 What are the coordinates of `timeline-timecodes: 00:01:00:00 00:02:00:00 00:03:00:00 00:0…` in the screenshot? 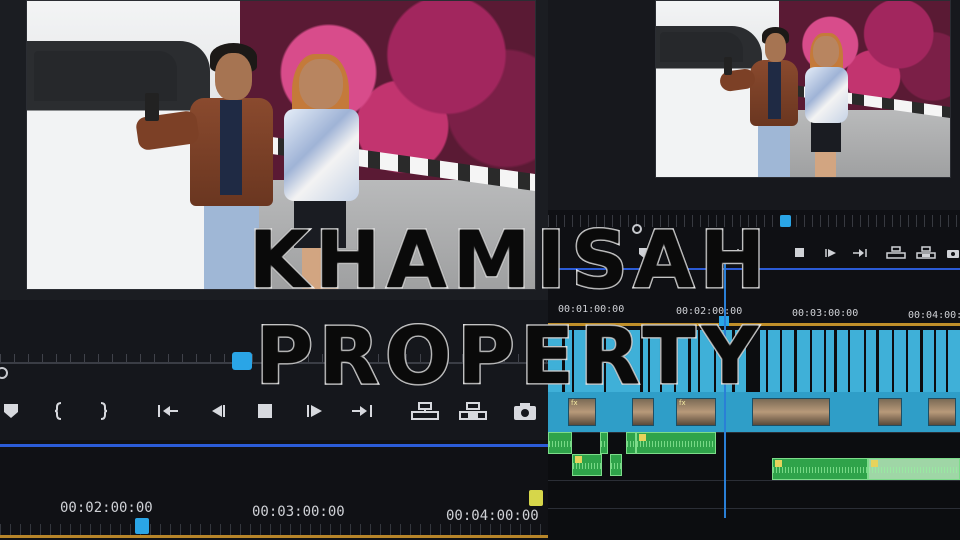 It's located at (754, 309).